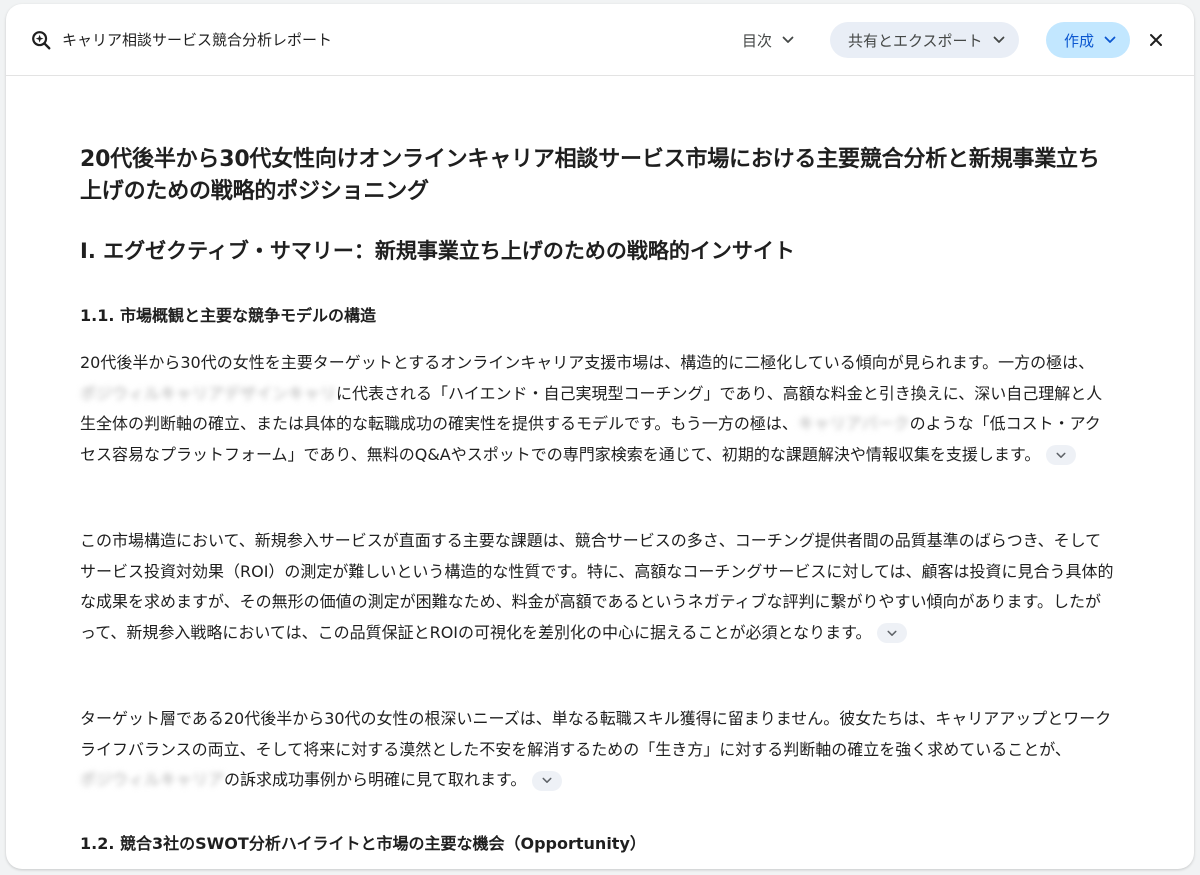  I want to click on toc-button: 目次, so click(768, 40).